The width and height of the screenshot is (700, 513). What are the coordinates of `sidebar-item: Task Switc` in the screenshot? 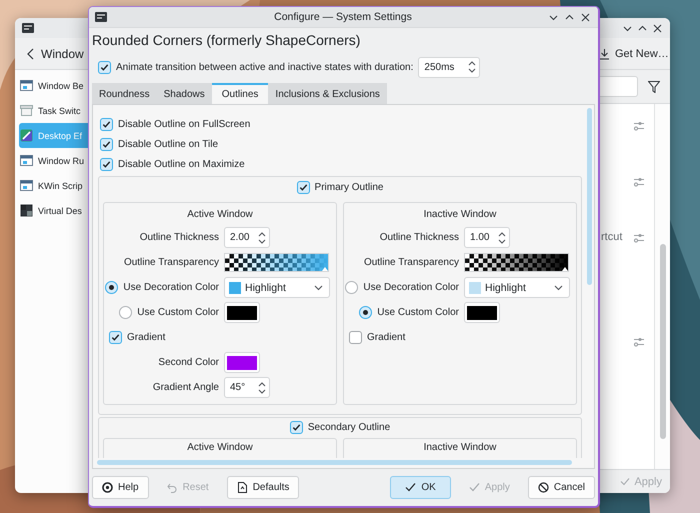 It's located at (53, 110).